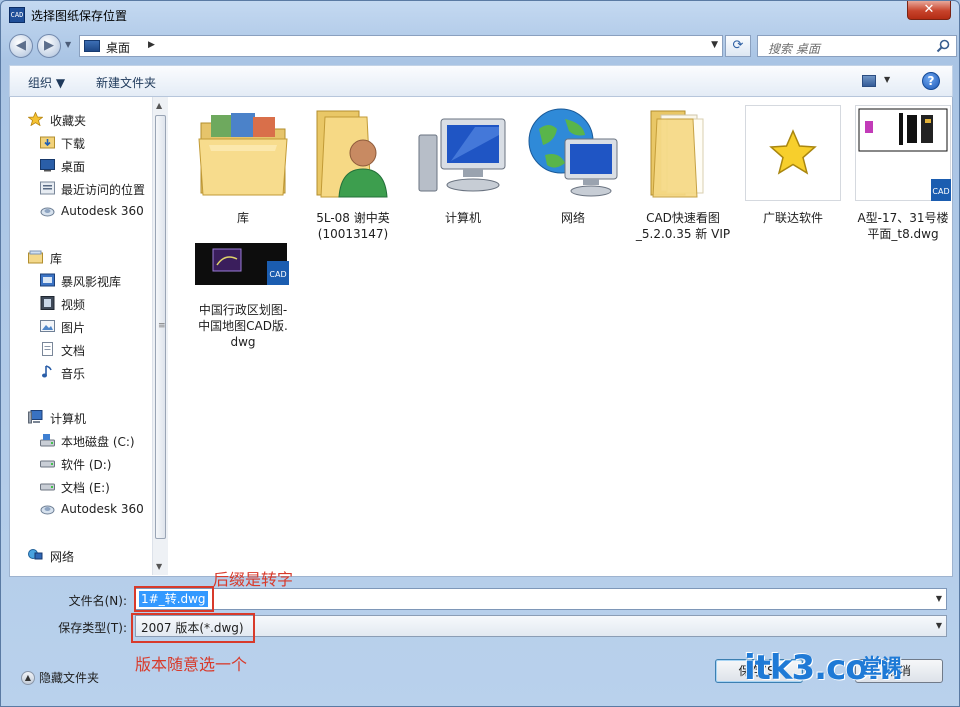  I want to click on filetype-label: 保存类型(T):, so click(92, 628).